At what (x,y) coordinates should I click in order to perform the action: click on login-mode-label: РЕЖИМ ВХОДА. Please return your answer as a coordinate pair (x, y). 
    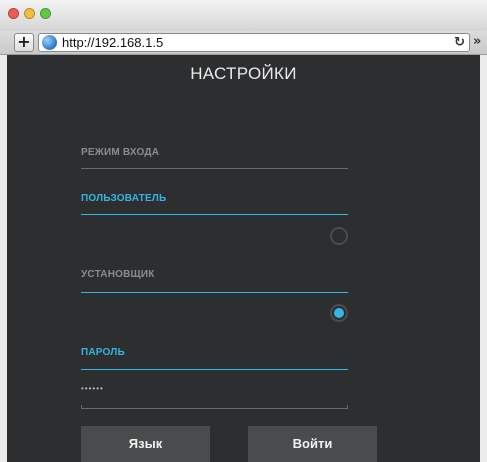
    Looking at the image, I should click on (120, 152).